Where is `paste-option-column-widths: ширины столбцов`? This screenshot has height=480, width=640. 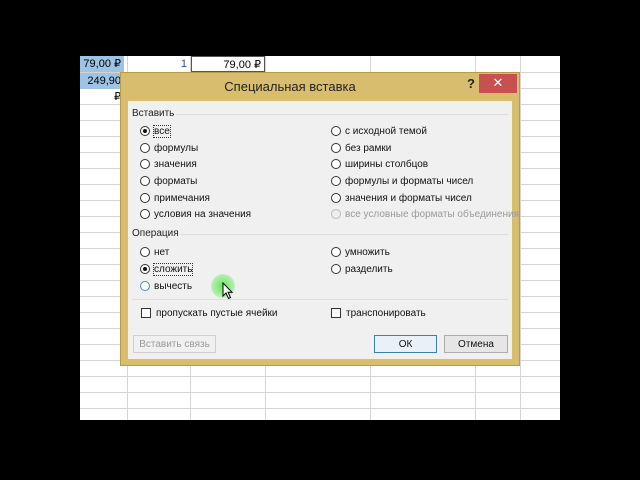 paste-option-column-widths: ширины столбцов is located at coordinates (379, 164).